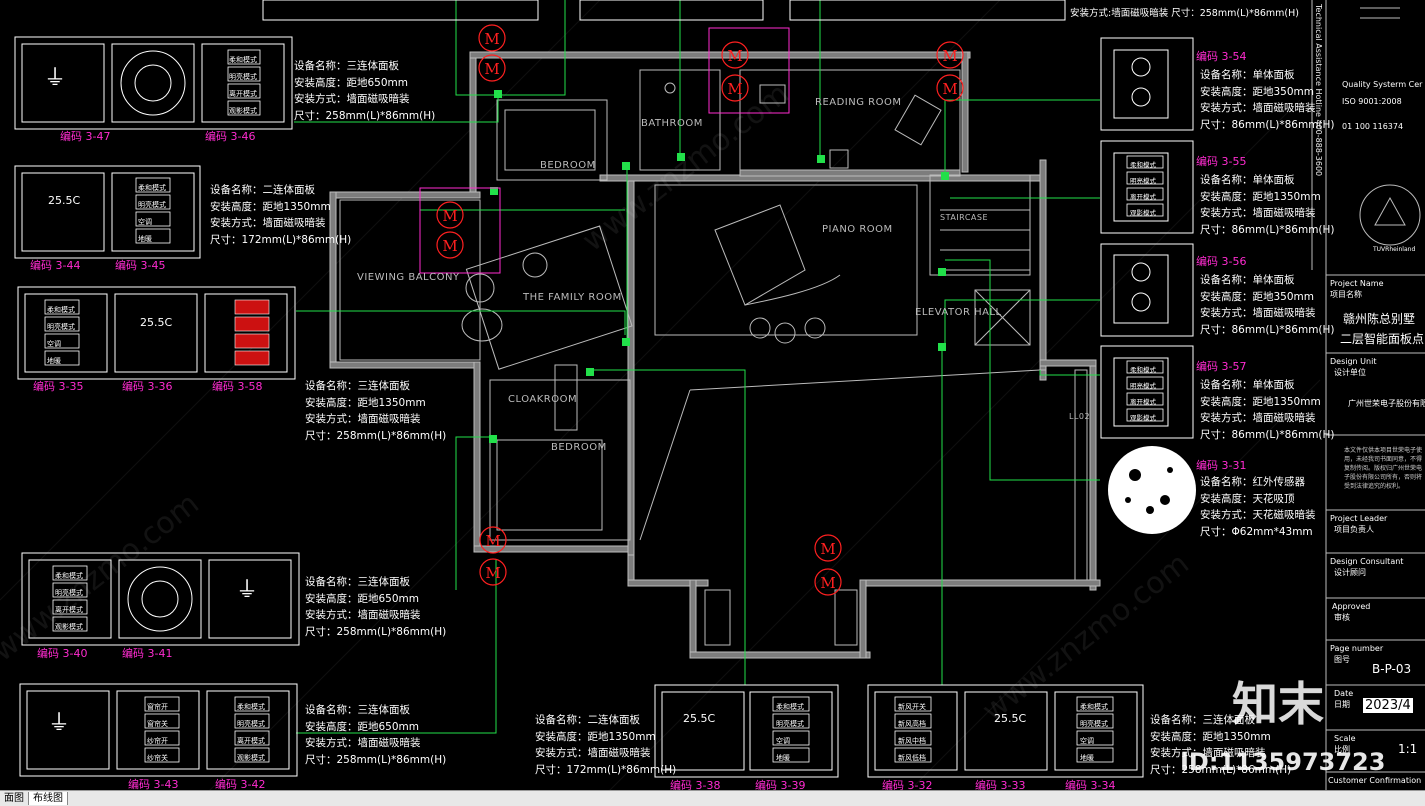 The width and height of the screenshot is (1425, 806). What do you see at coordinates (58, 386) in the screenshot?
I see `tag-3-35: 编码 3-35` at bounding box center [58, 386].